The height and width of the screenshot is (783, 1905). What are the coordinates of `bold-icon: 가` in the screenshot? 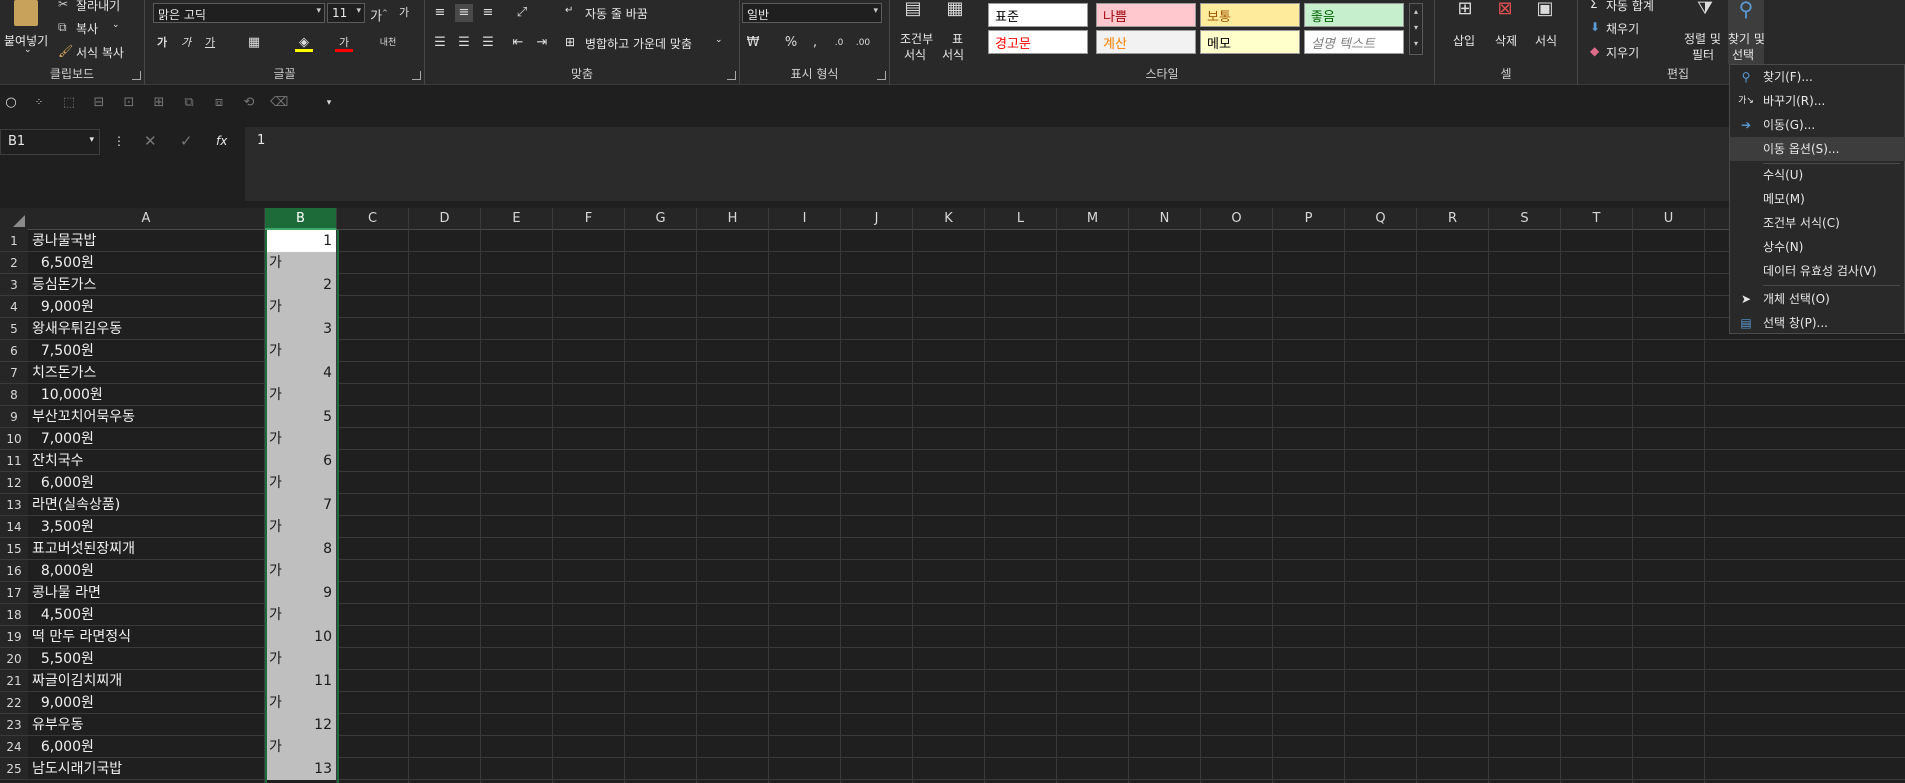 It's located at (162, 43).